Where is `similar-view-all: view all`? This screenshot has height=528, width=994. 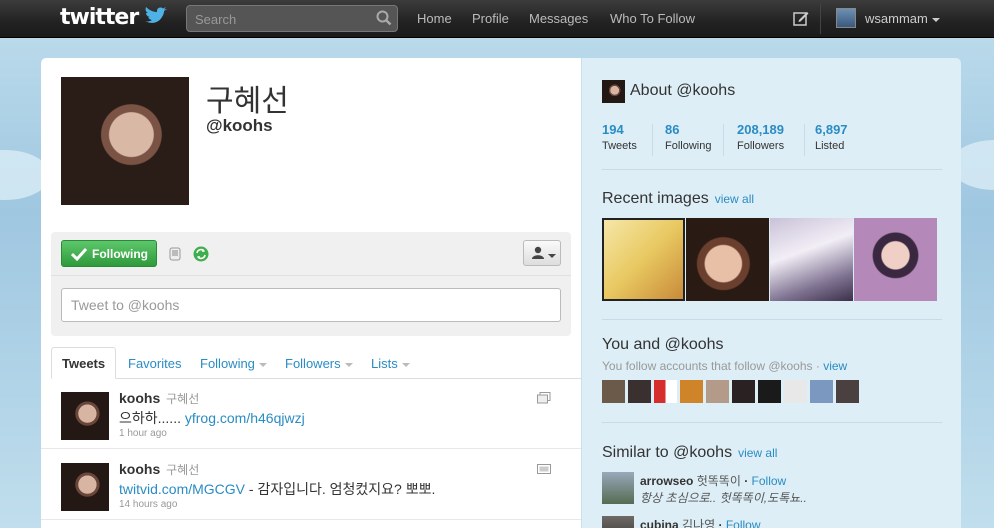 similar-view-all: view all is located at coordinates (757, 453).